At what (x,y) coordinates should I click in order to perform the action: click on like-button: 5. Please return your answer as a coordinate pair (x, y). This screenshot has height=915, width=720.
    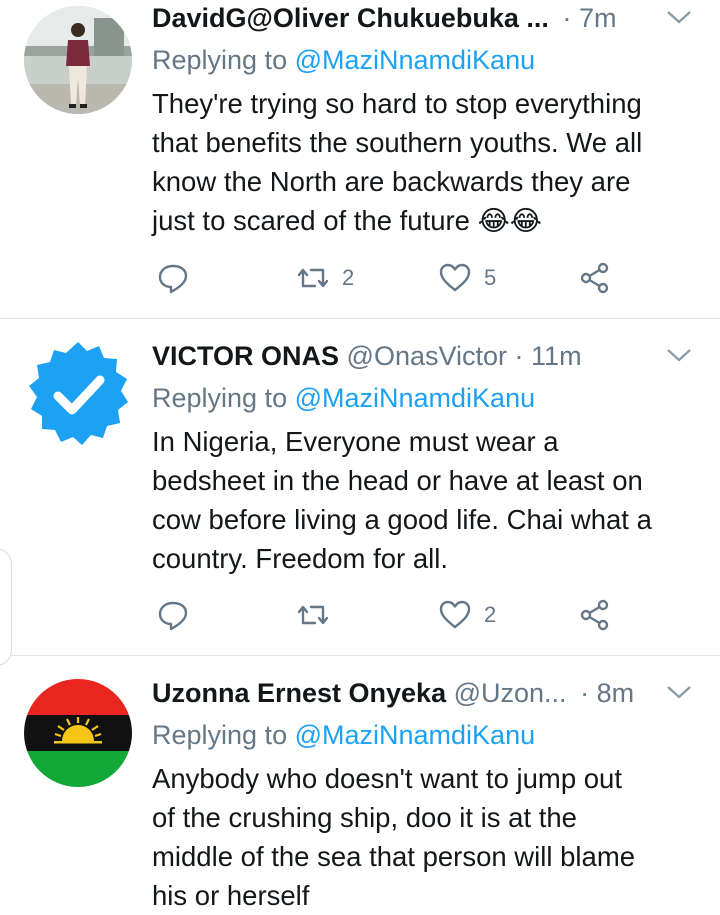
    Looking at the image, I should click on (467, 278).